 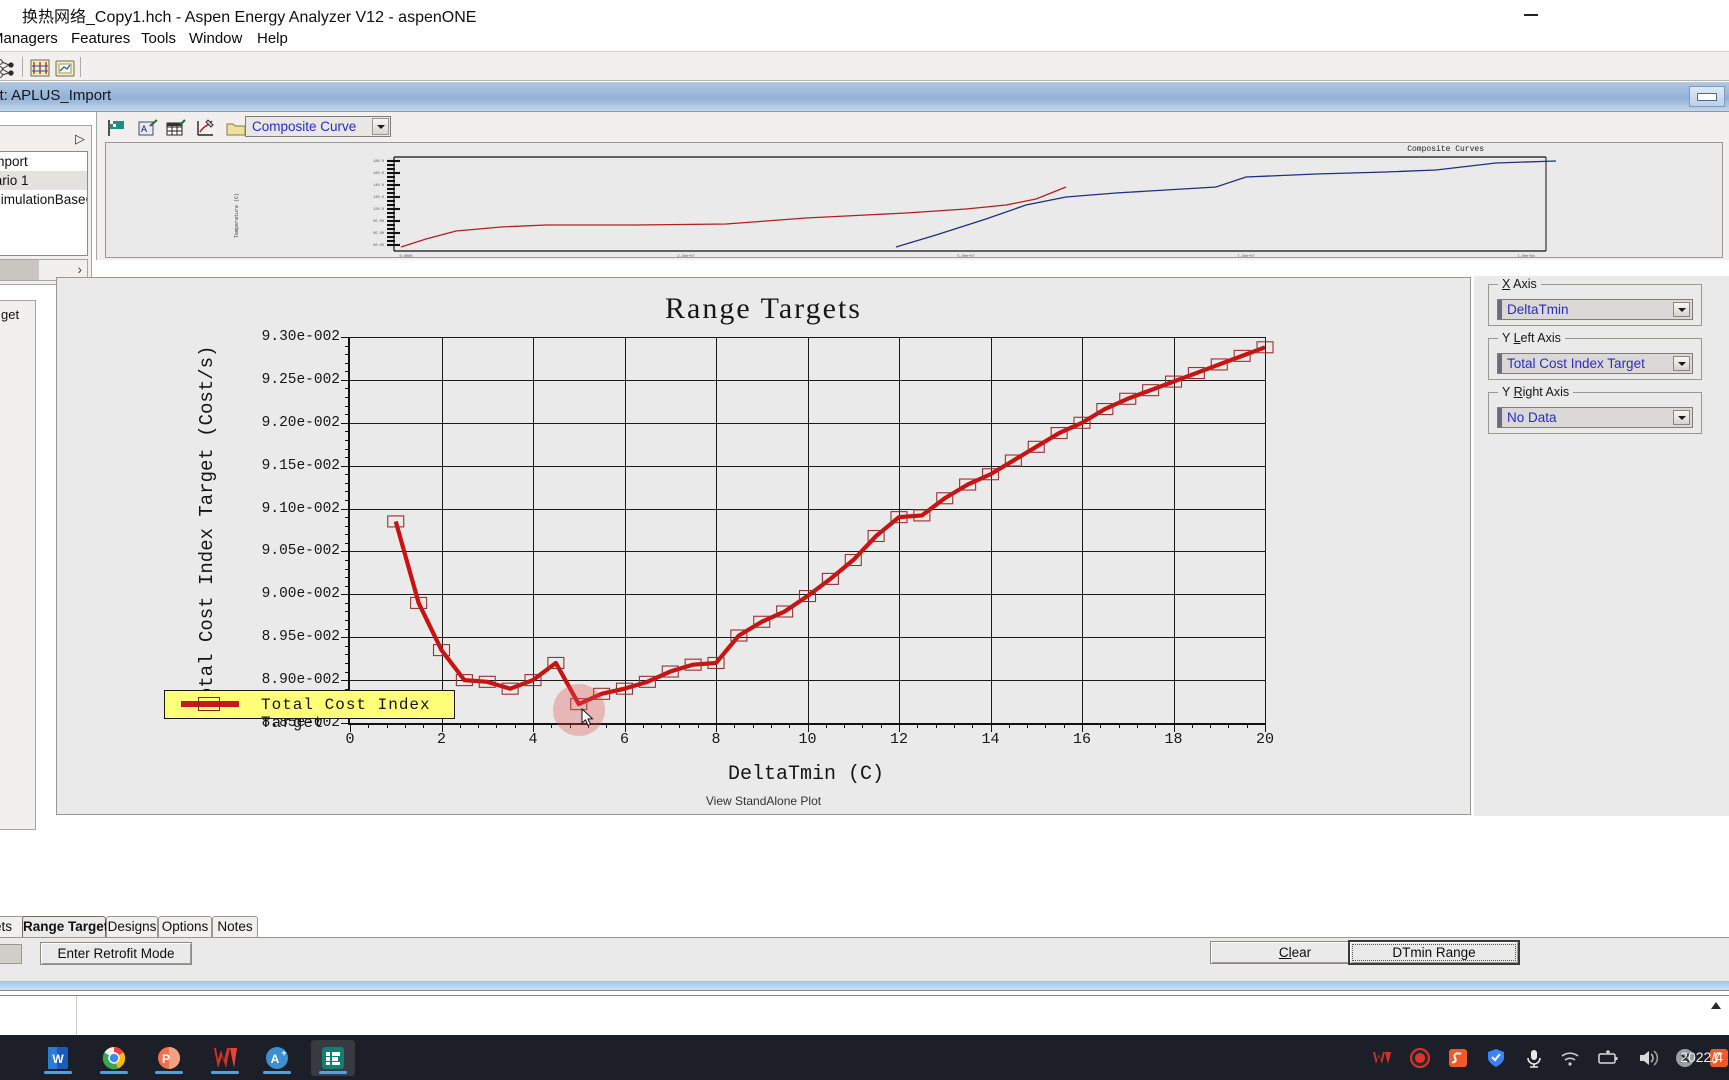 I want to click on tray-shield-icon, so click(x=1496, y=1058).